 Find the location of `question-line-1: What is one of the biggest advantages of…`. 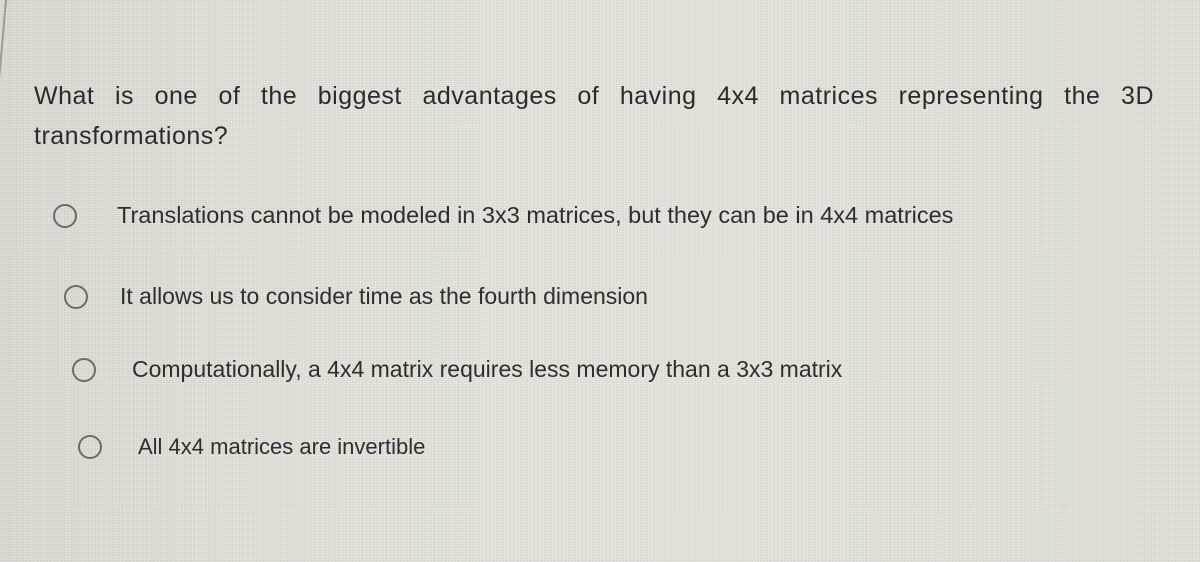

question-line-1: What is one of the biggest advantages of… is located at coordinates (594, 96).